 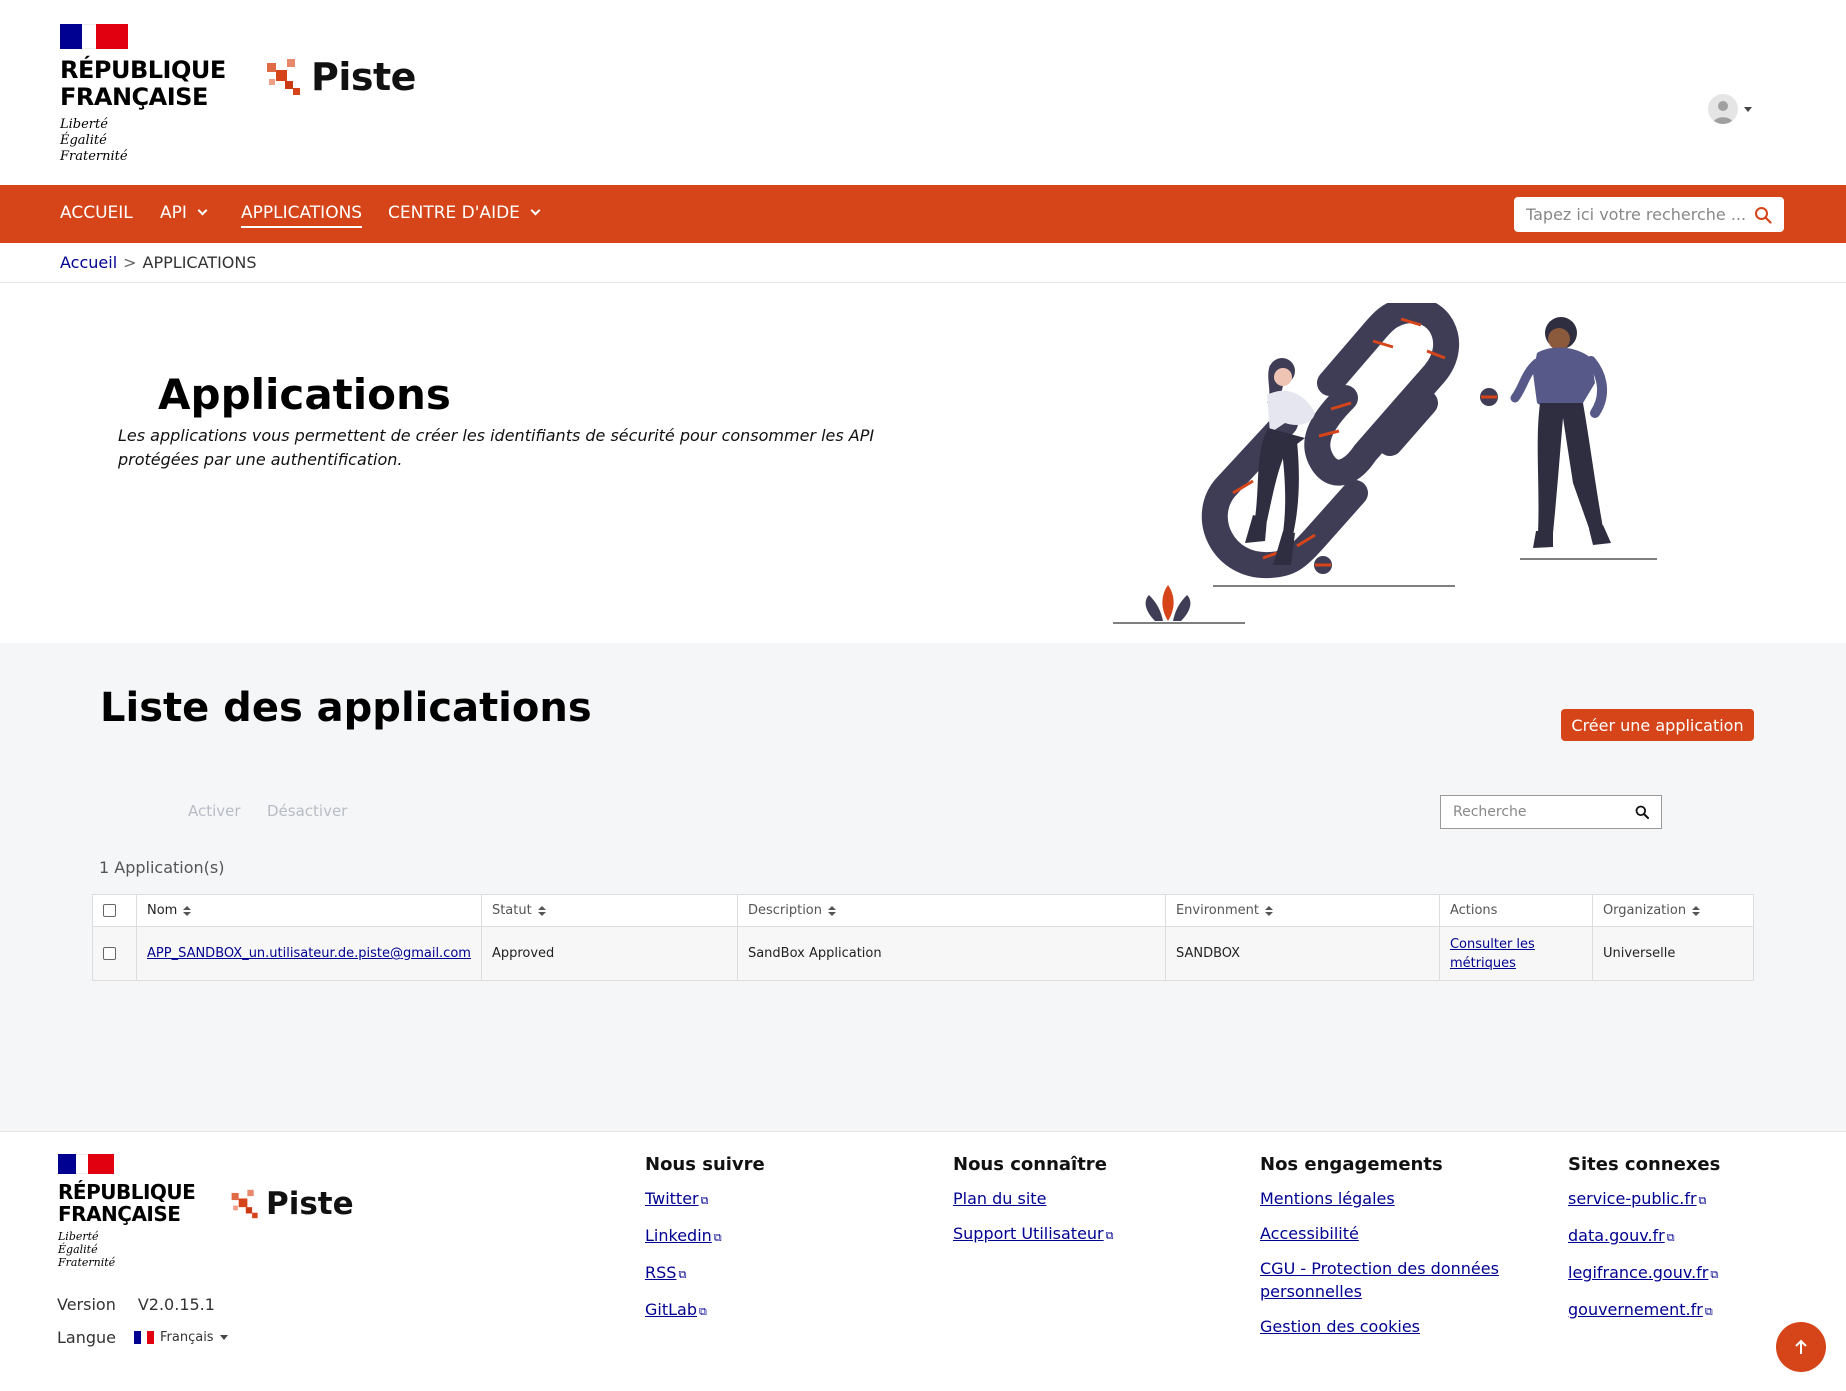 I want to click on footer-link-plan-du-site: Plan du site, so click(x=1033, y=1198).